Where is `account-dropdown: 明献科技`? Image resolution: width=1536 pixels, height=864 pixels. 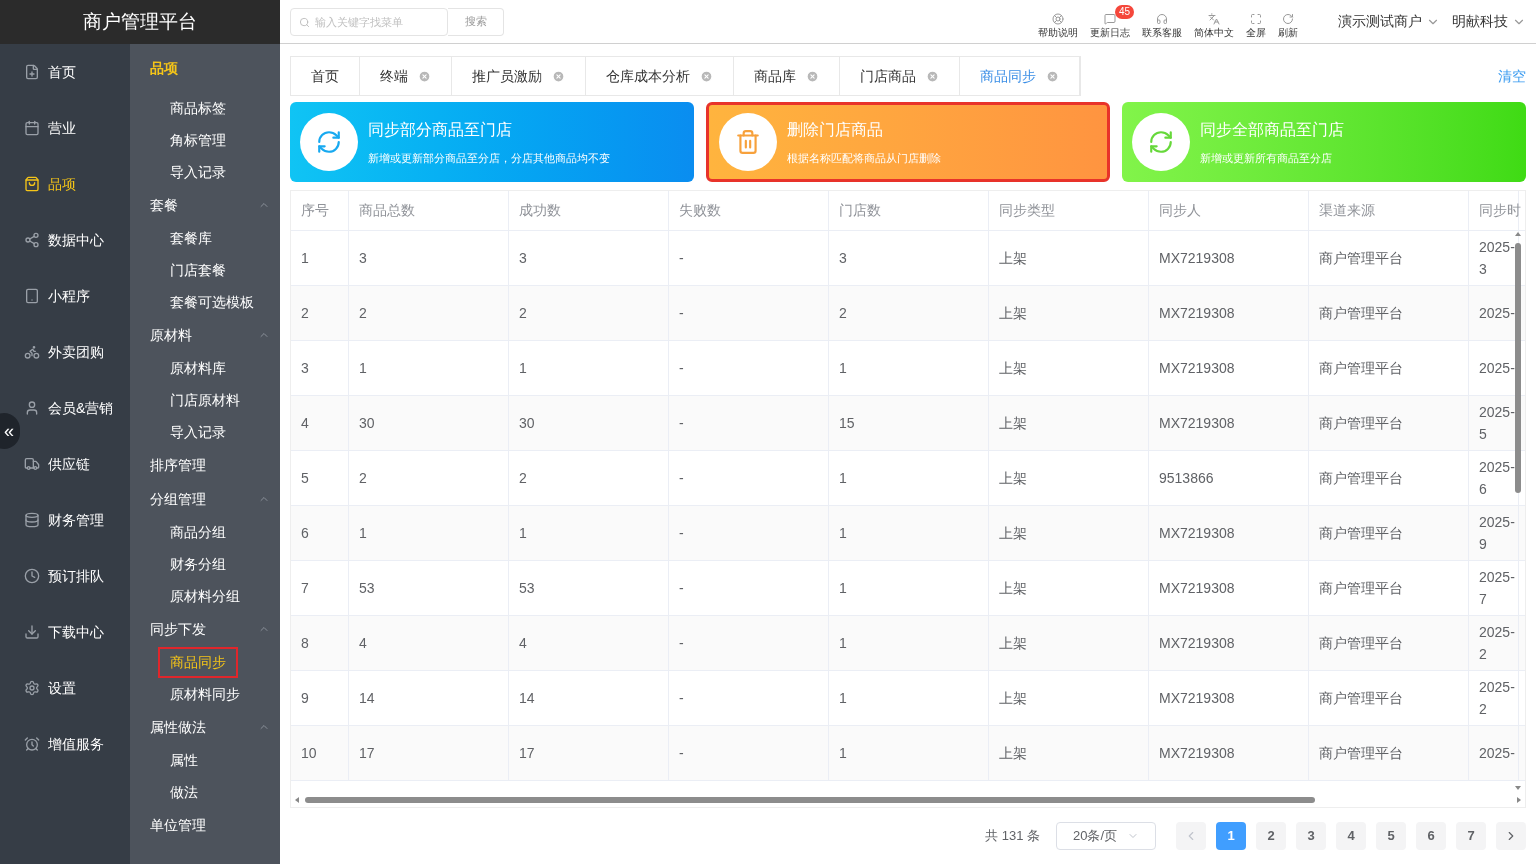
account-dropdown: 明献科技 is located at coordinates (1489, 21).